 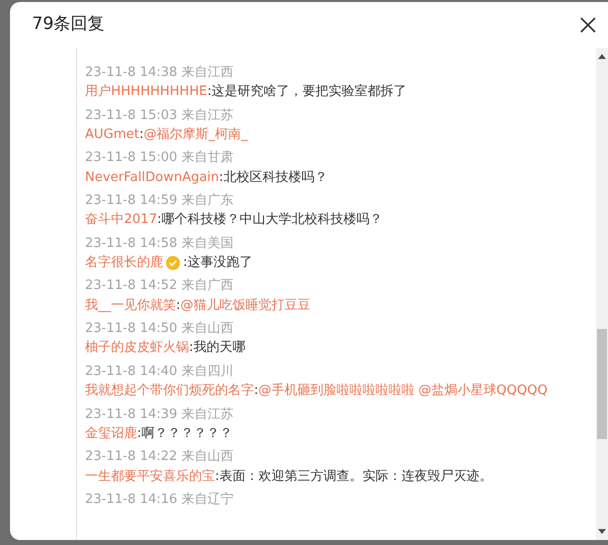 I want to click on user-name-link: 我就想起个带你们烦死的名字, so click(x=169, y=391).